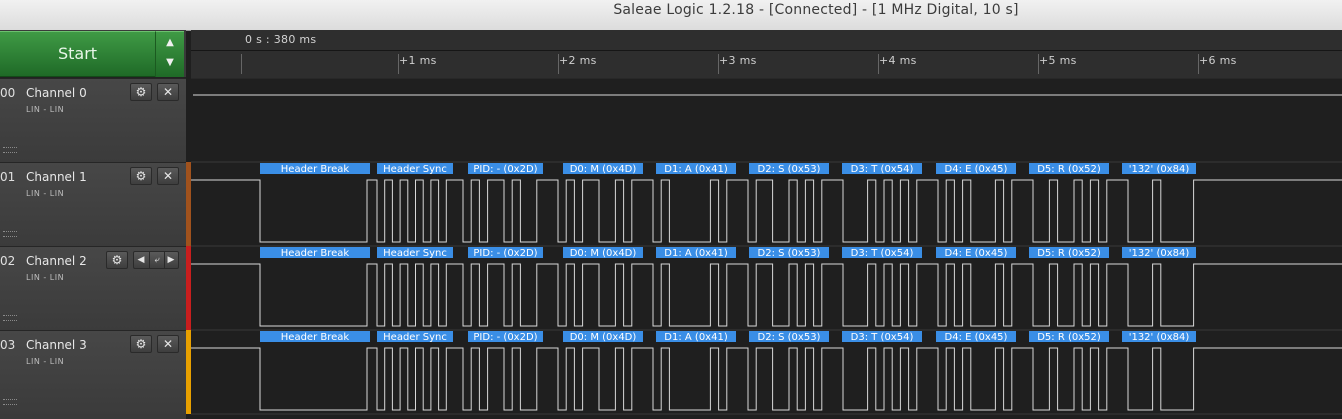 The image size is (1342, 419). I want to click on ruler-timestamp: 0 s : 380 ms, so click(281, 39).